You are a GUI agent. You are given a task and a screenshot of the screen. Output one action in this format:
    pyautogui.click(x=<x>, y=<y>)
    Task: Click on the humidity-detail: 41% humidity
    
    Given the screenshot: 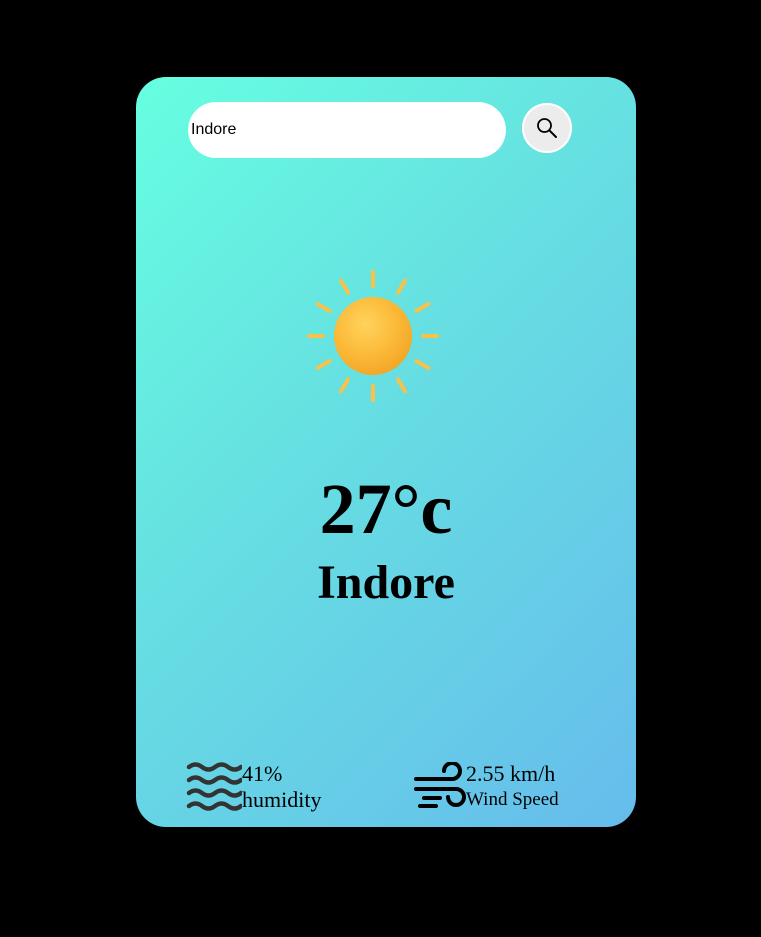 What is the action you would take?
    pyautogui.click(x=253, y=787)
    